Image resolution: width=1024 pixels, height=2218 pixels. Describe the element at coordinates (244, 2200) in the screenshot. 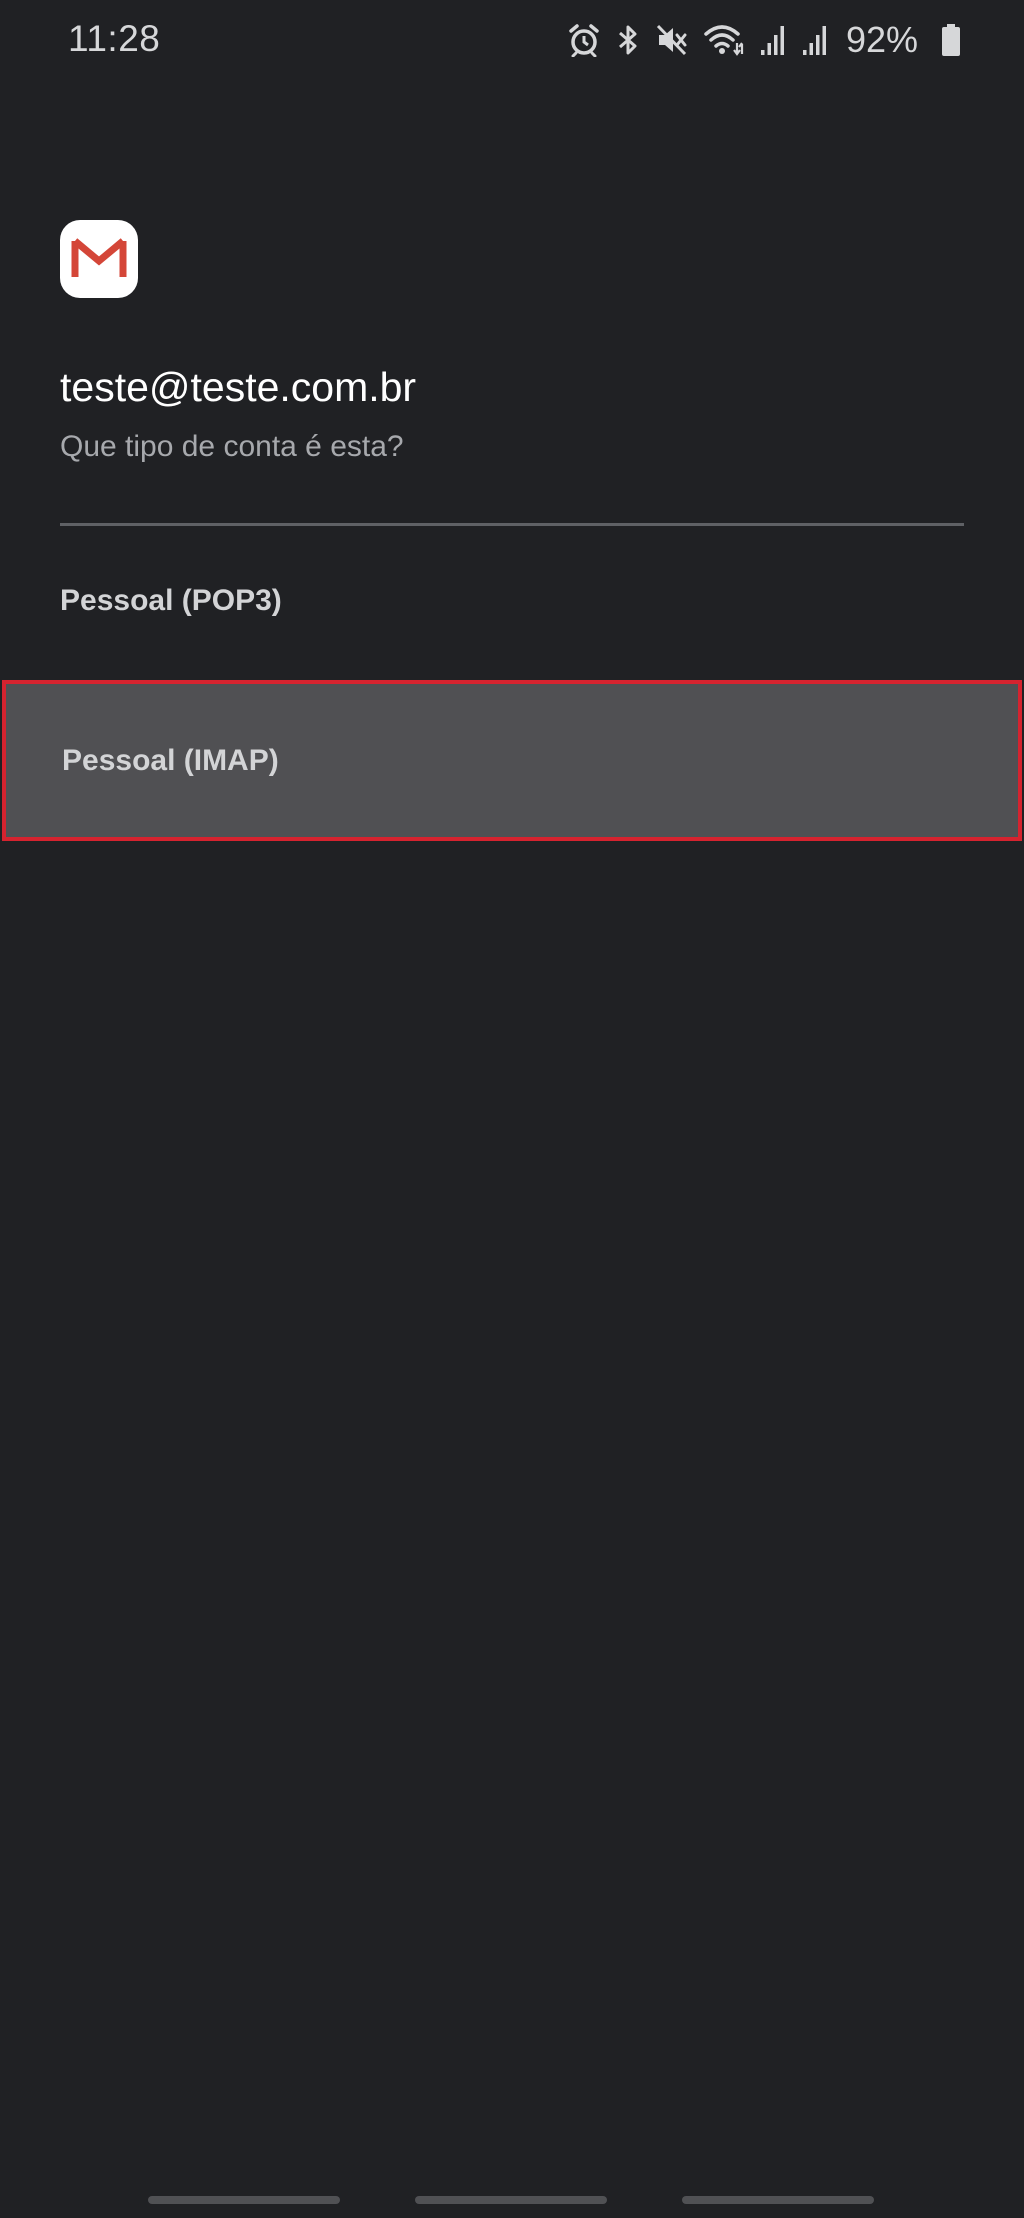

I see `recent-apps-button` at that location.